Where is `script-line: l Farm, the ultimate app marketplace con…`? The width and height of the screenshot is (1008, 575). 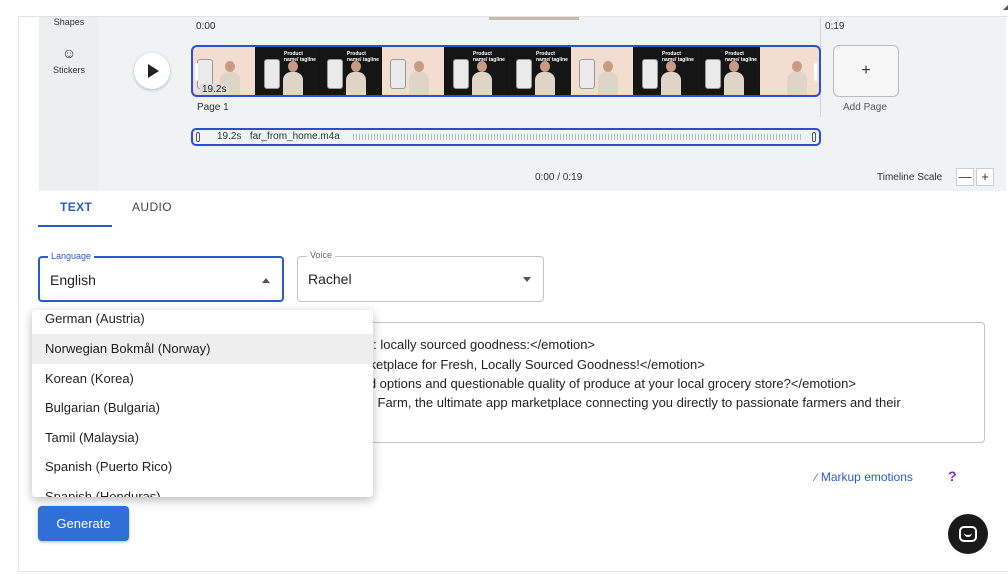
script-line: l Farm, the ultimate app marketplace con… is located at coordinates (636, 402).